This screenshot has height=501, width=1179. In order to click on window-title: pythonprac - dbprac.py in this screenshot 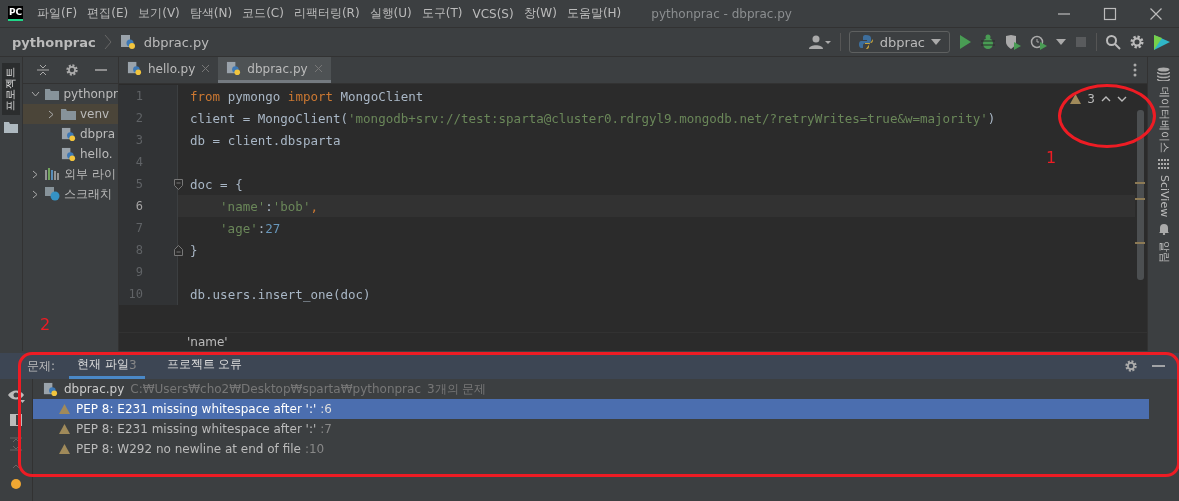, I will do `click(721, 13)`.